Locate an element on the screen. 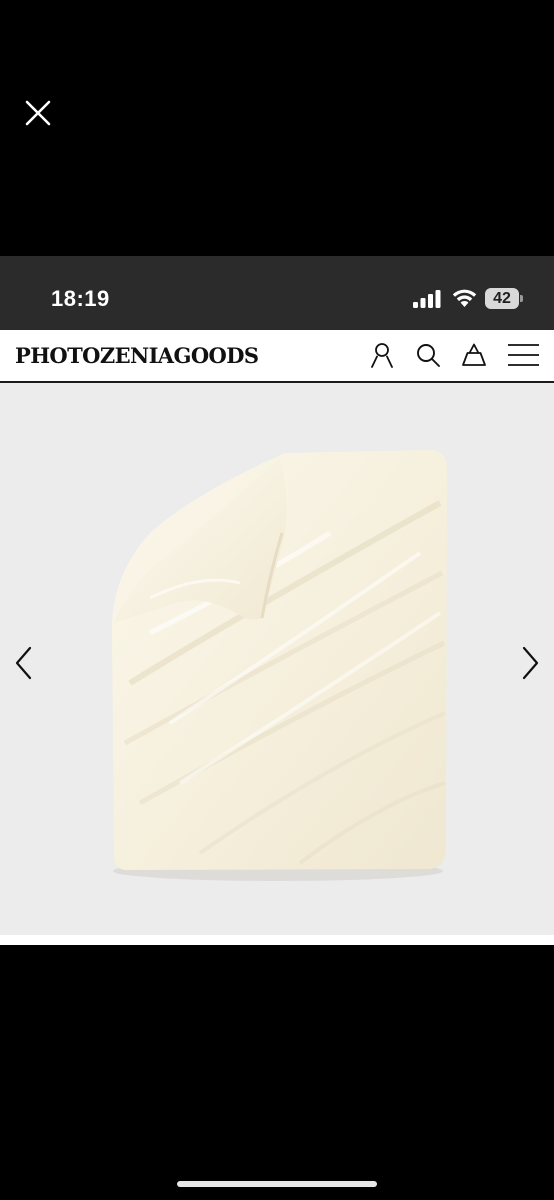  battery-icon: 42 is located at coordinates (504, 298).